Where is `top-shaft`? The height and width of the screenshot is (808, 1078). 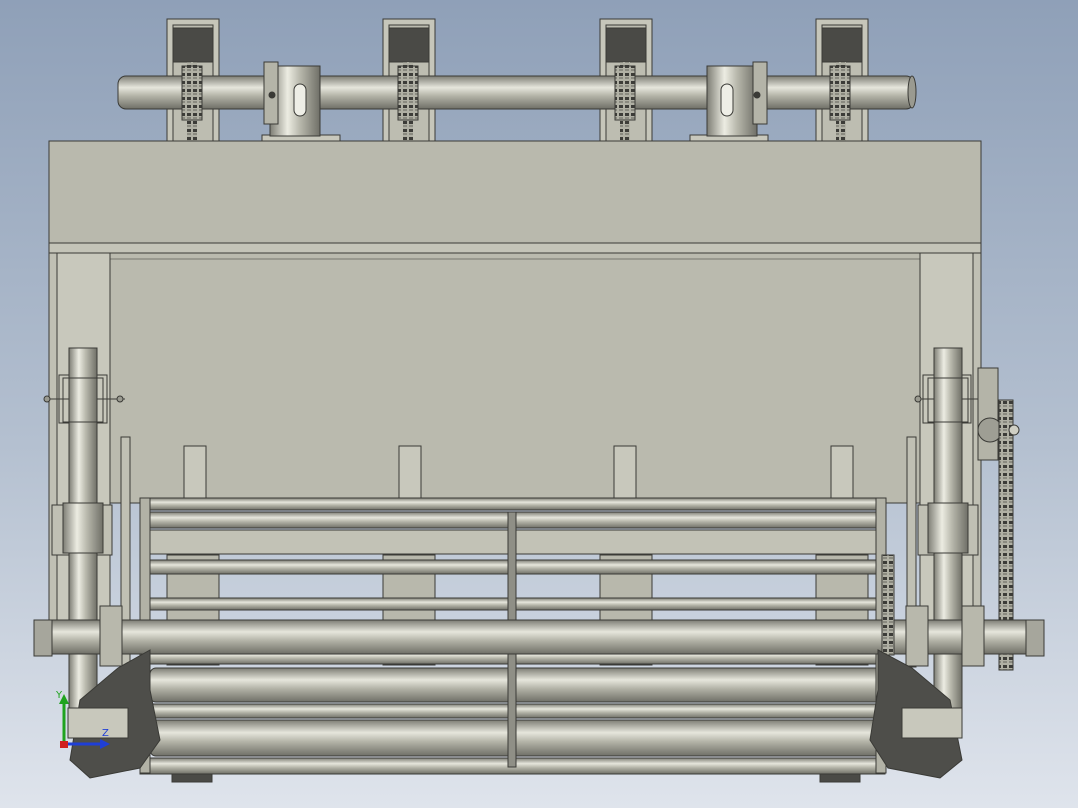 top-shaft is located at coordinates (517, 92).